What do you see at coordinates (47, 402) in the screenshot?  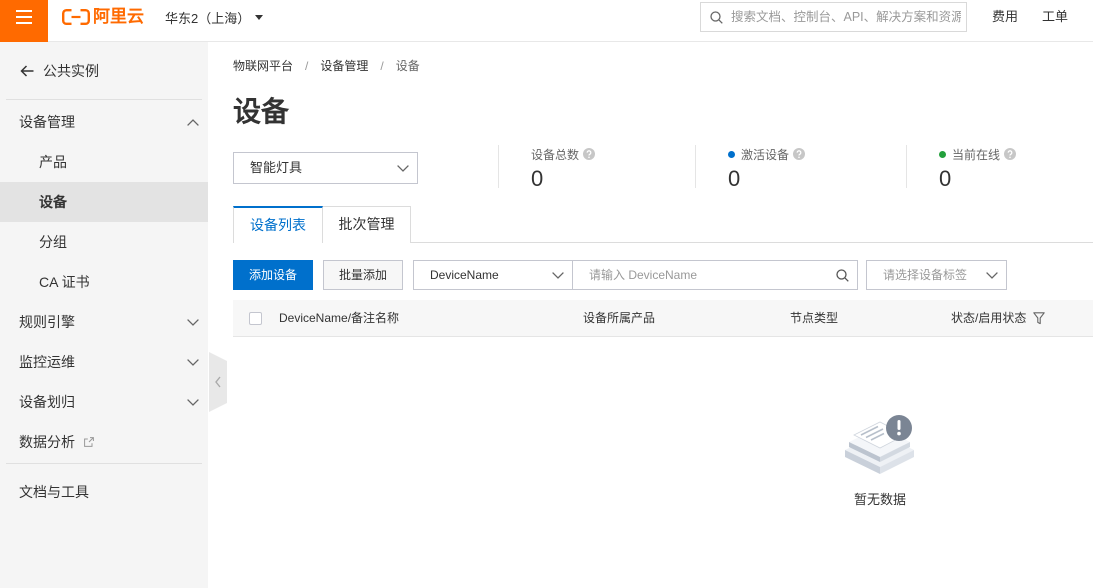 I see `sidebar-item-label: 设备划归` at bounding box center [47, 402].